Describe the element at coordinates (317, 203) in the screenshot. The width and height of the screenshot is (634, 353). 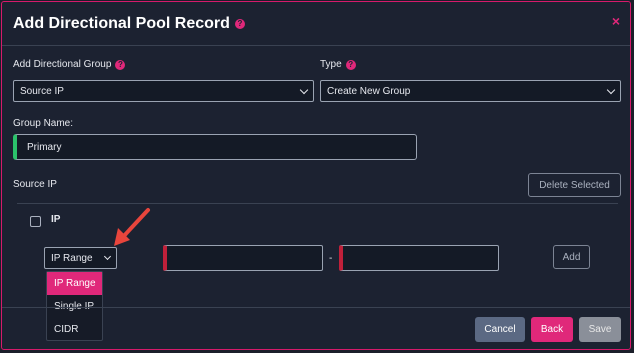
I see `section-divider` at that location.